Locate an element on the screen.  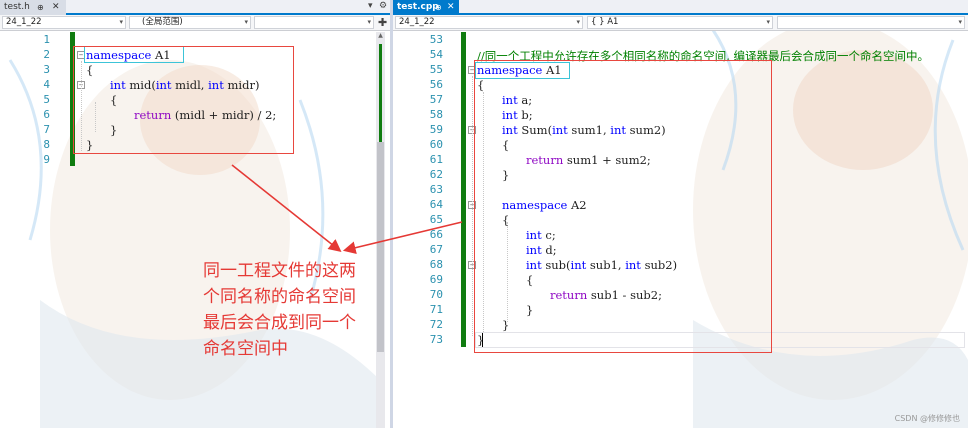
scope-combo-value: (全局范围) is located at coordinates (162, 22).